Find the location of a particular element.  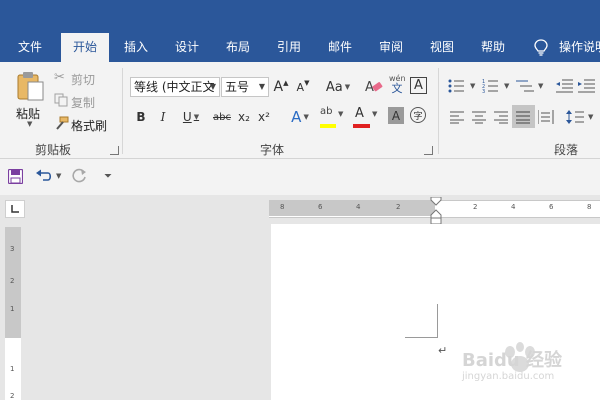

tab-mailings: 邮件 is located at coordinates (340, 47).